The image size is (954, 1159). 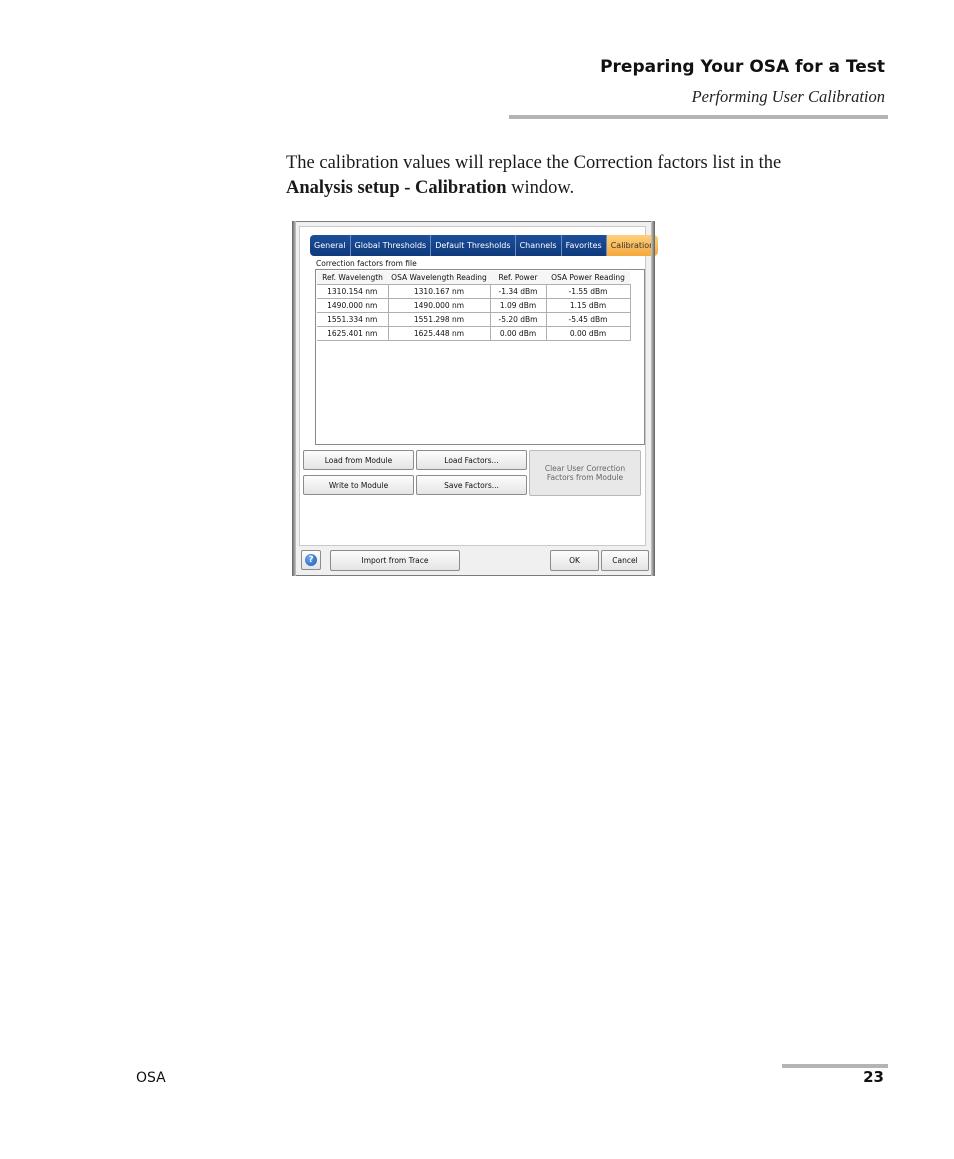 I want to click on cancel-button: Cancel, so click(x=625, y=560).